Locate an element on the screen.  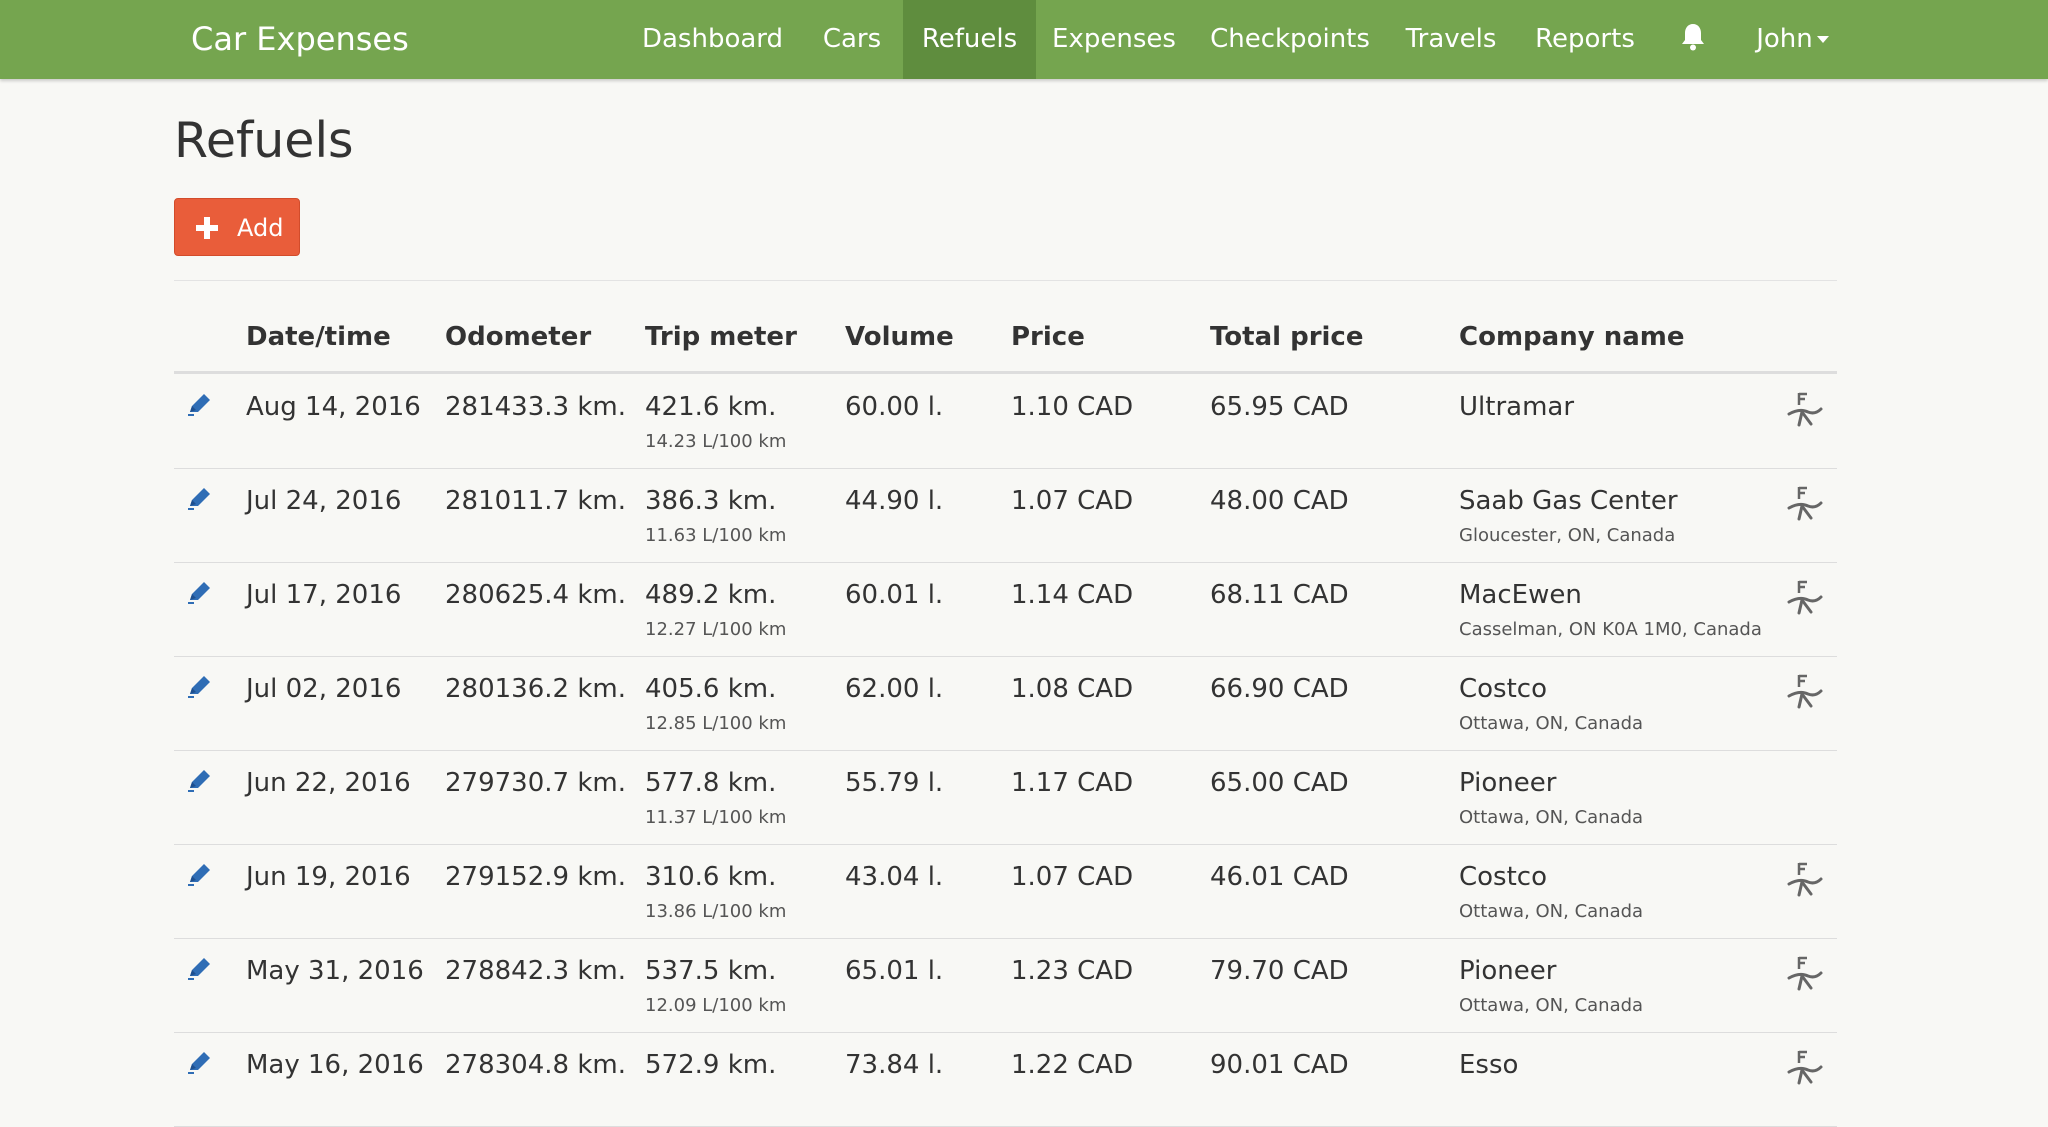
col-header-odometer: Odometer is located at coordinates (518, 337).